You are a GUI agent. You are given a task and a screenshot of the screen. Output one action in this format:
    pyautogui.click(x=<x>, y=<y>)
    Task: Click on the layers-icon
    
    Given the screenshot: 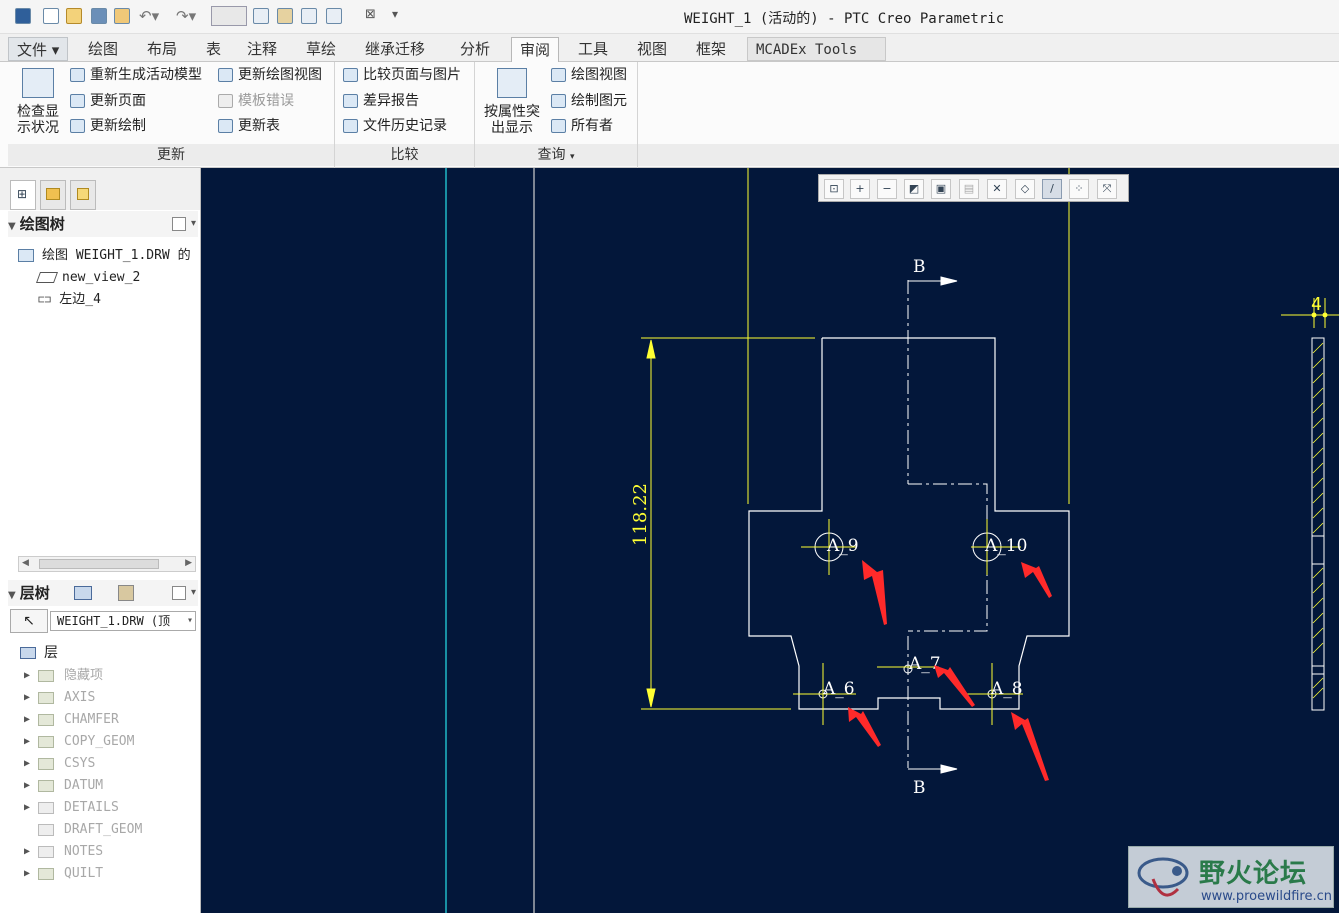 What is the action you would take?
    pyautogui.click(x=83, y=593)
    